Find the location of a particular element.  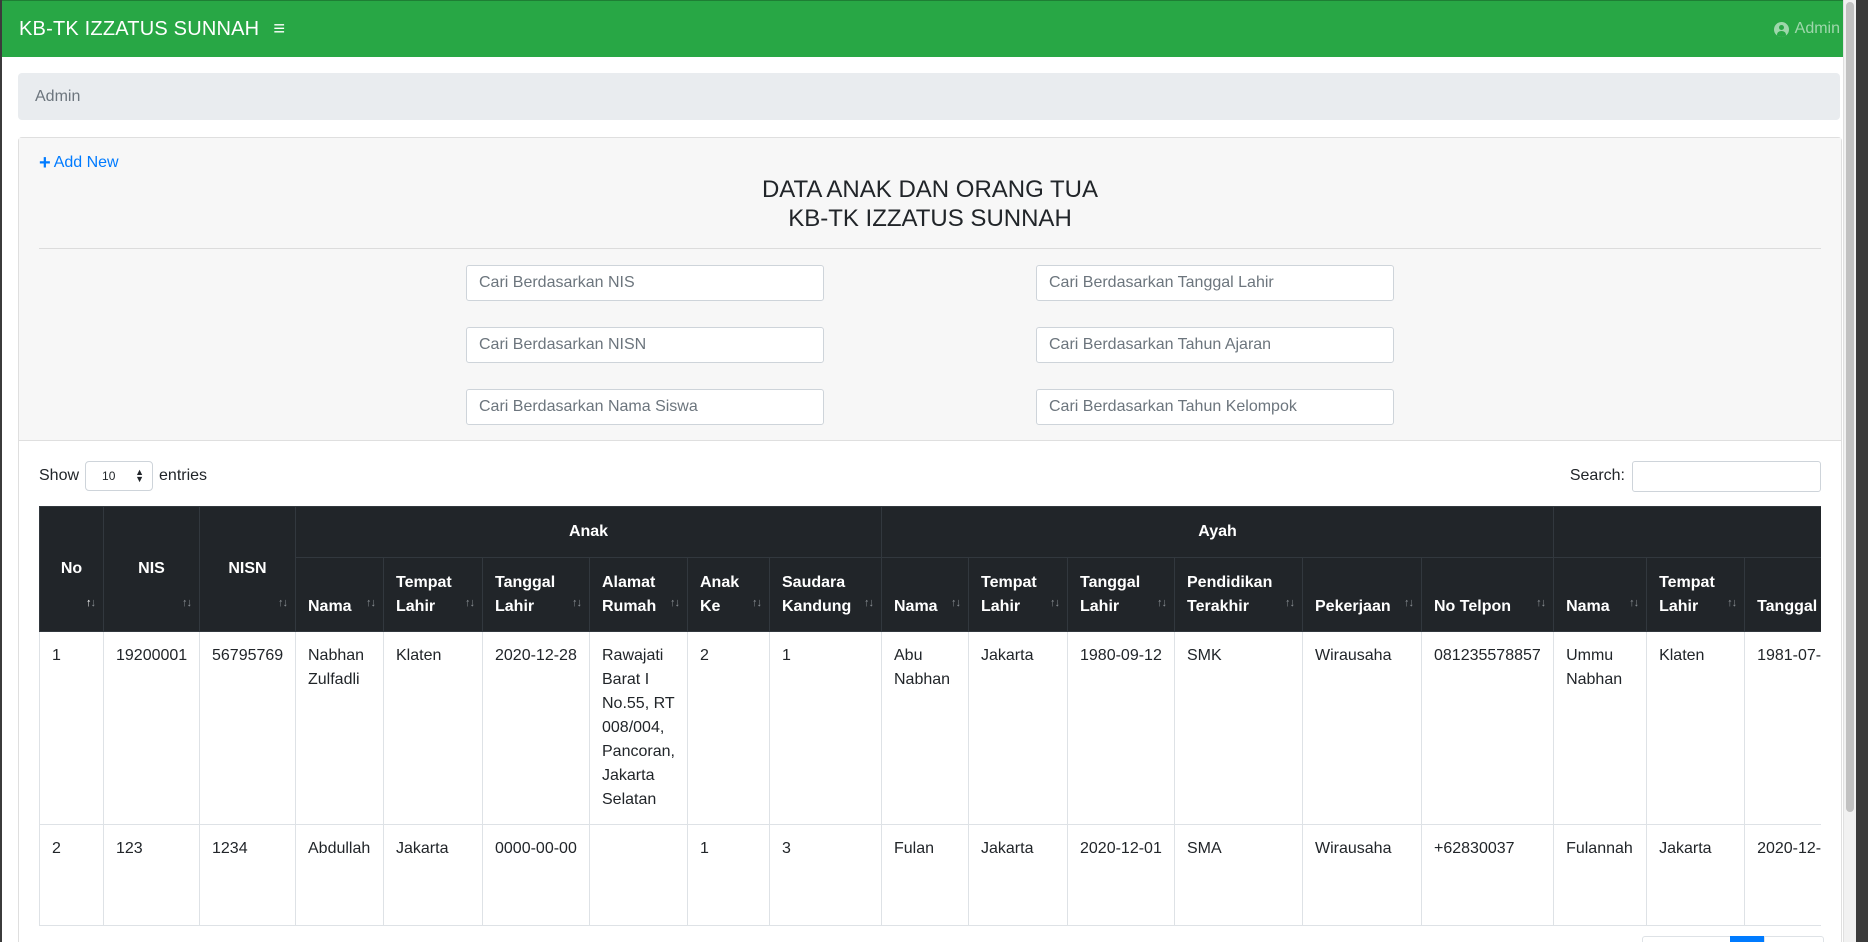

cell-anak-nama: Nabhan Zulfadli is located at coordinates (339, 728).